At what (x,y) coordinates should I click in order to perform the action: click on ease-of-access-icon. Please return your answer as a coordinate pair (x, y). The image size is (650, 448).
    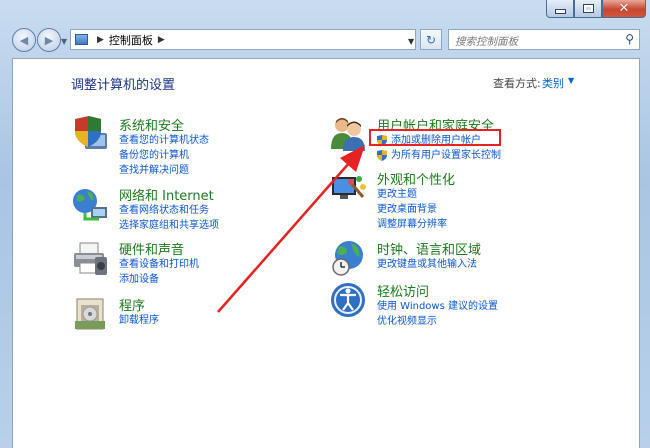
    Looking at the image, I should click on (348, 300).